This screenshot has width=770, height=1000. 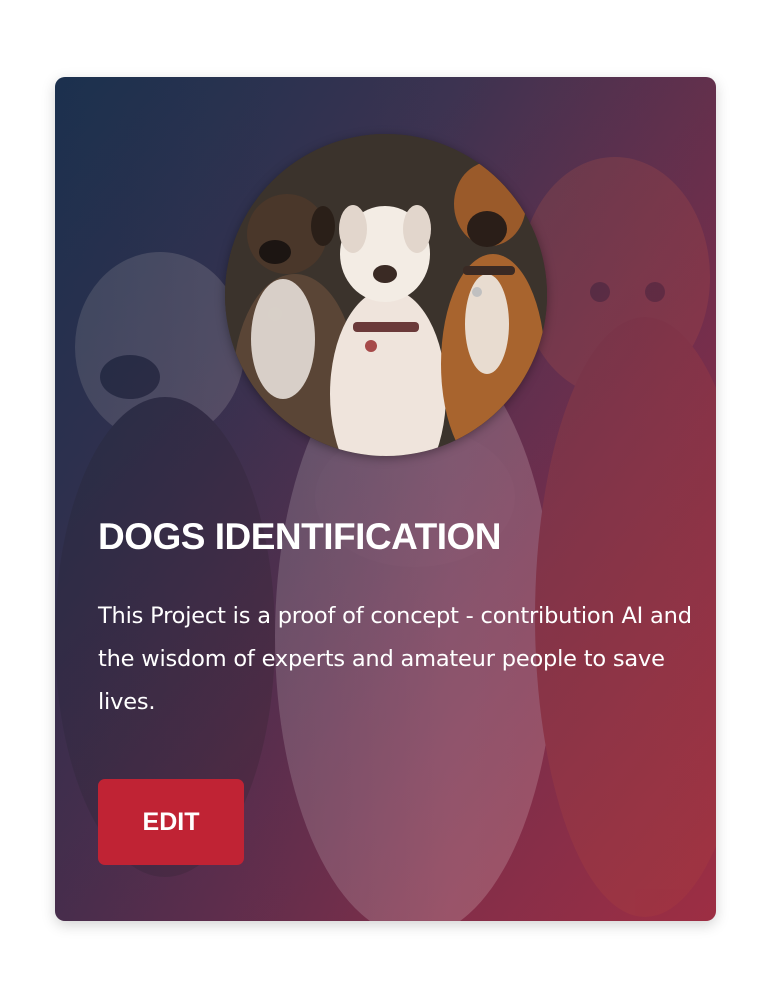 What do you see at coordinates (171, 822) in the screenshot?
I see `edit-button: EDIT` at bounding box center [171, 822].